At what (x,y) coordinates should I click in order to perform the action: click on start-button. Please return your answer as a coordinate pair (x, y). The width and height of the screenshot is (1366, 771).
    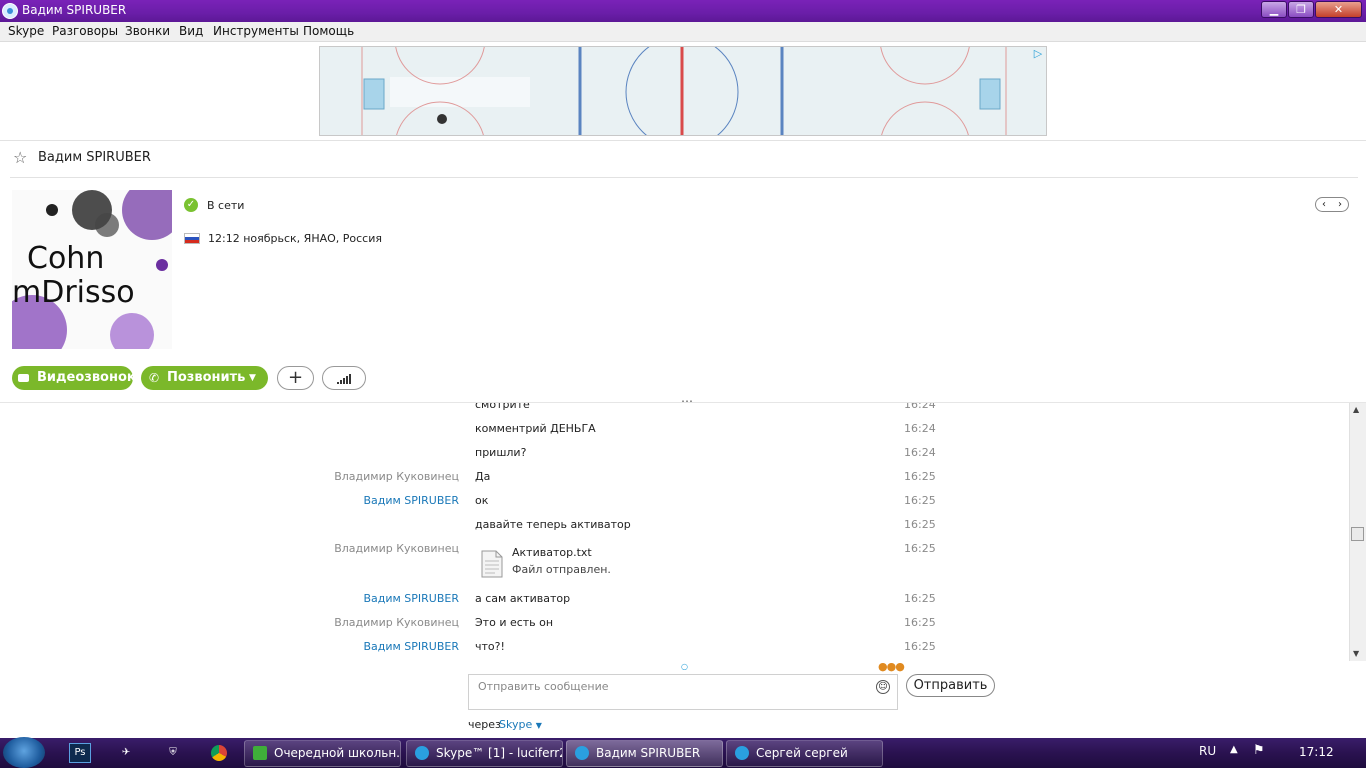
    Looking at the image, I should click on (24, 752).